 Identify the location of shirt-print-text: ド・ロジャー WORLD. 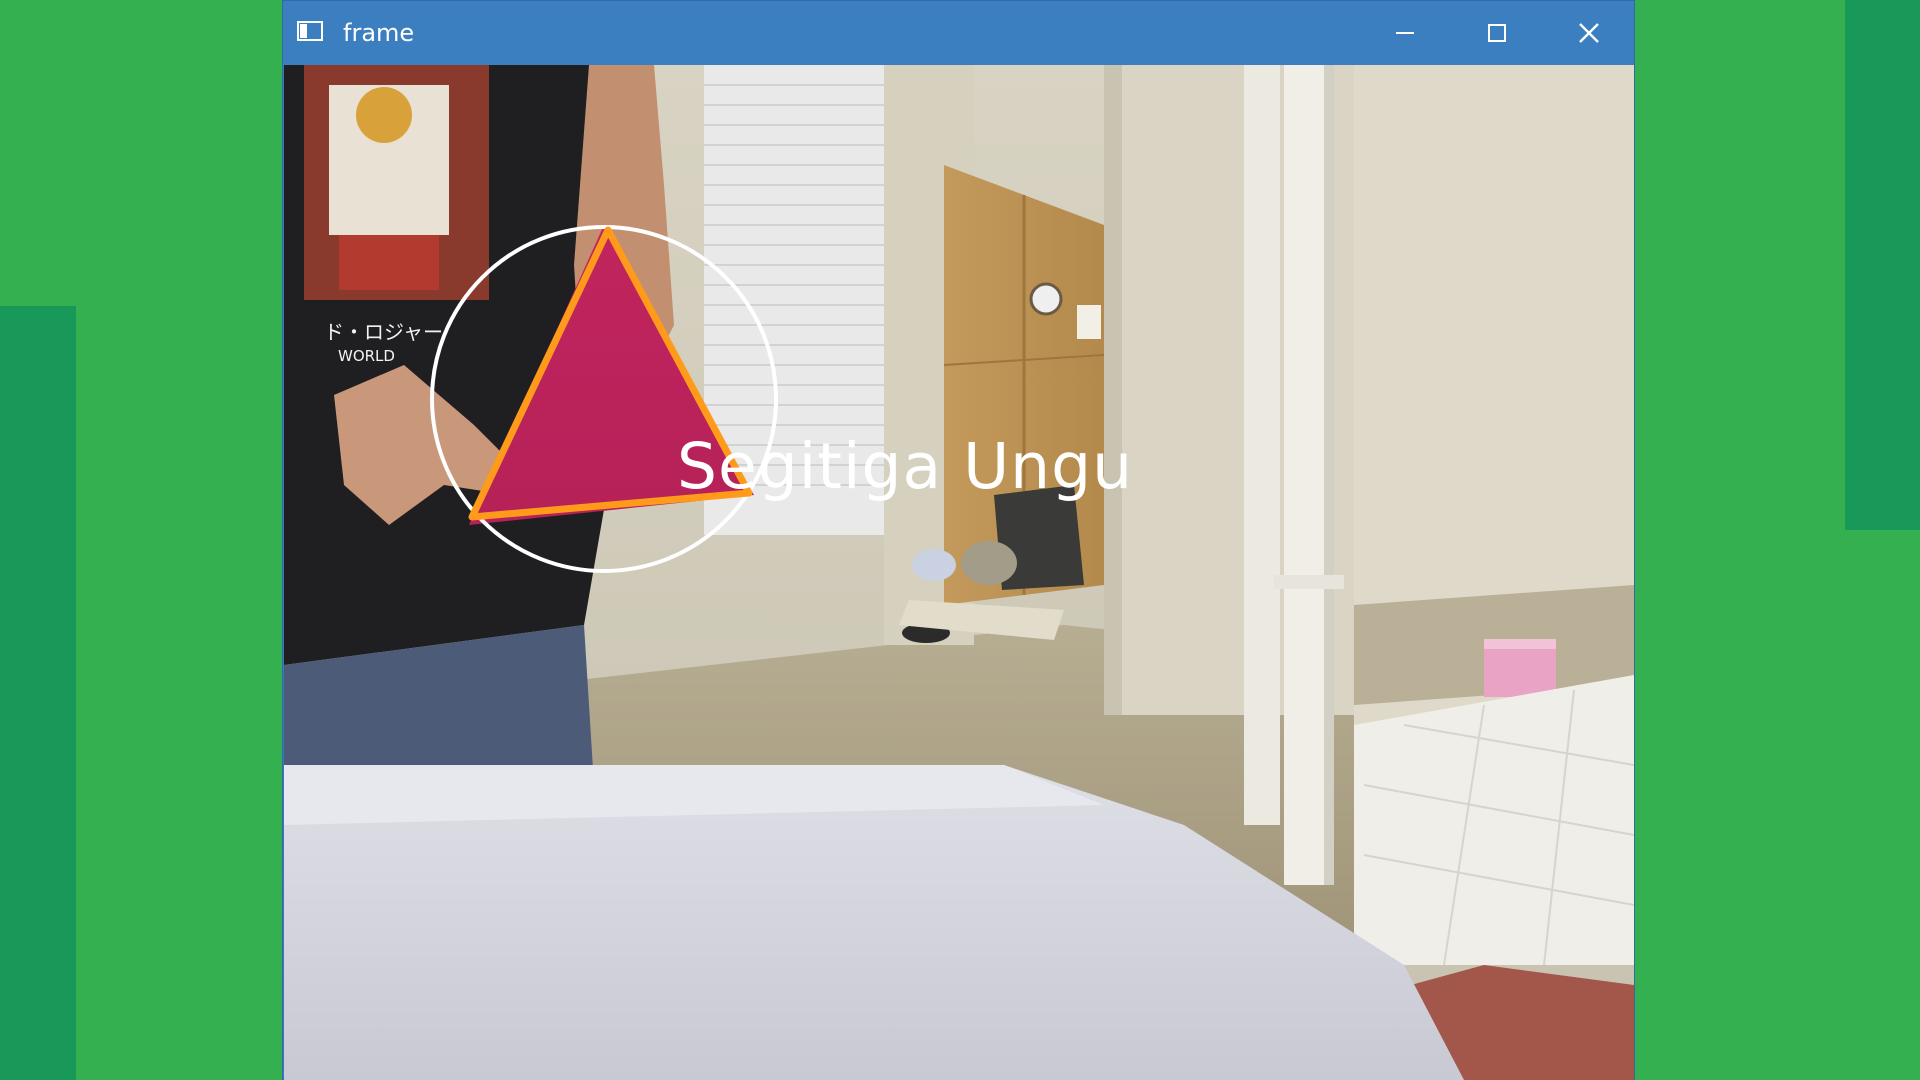
(383, 344).